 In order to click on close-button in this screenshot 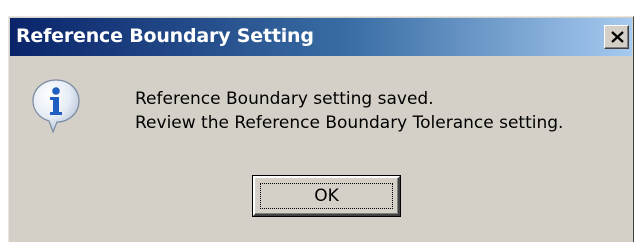, I will do `click(616, 37)`.